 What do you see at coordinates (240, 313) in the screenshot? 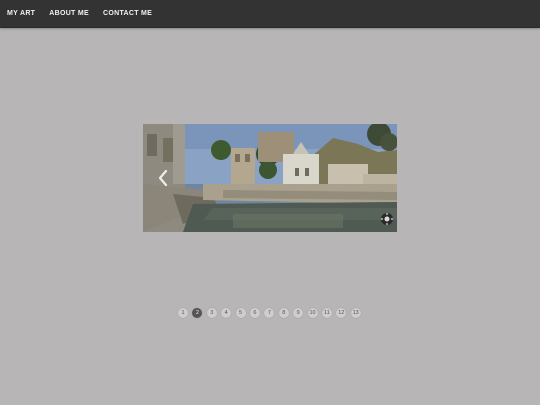
I see `page-dot: 5` at bounding box center [240, 313].